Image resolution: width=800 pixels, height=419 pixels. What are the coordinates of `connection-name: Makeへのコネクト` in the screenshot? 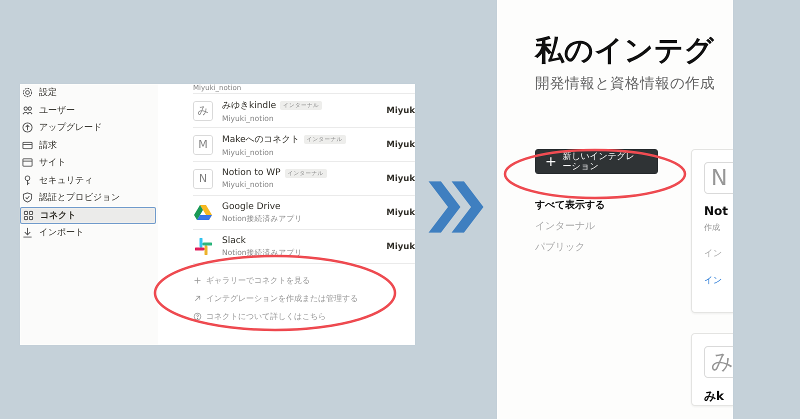 It's located at (261, 140).